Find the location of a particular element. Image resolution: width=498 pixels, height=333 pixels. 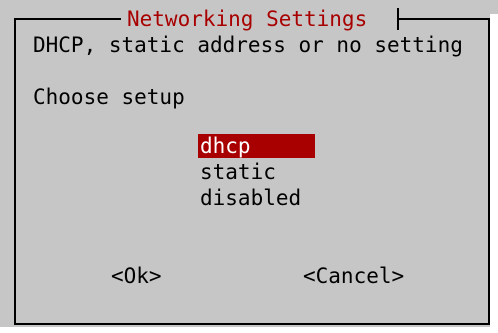

dialog-border-top-left is located at coordinates (68, 19).